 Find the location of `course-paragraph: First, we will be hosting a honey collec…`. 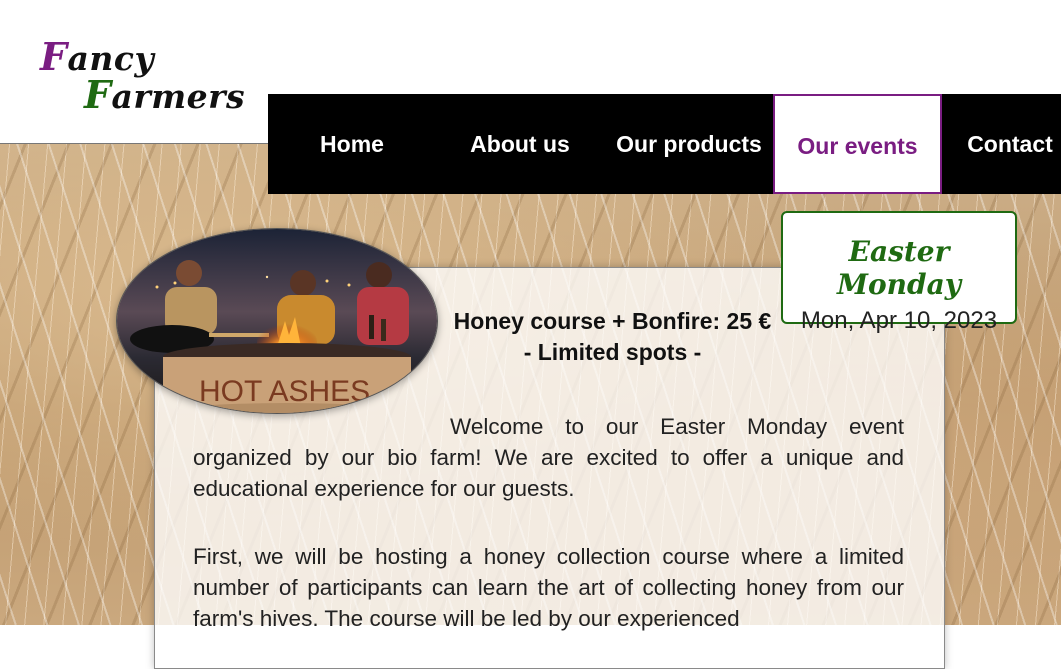

course-paragraph: First, we will be hosting a honey collec… is located at coordinates (548, 587).